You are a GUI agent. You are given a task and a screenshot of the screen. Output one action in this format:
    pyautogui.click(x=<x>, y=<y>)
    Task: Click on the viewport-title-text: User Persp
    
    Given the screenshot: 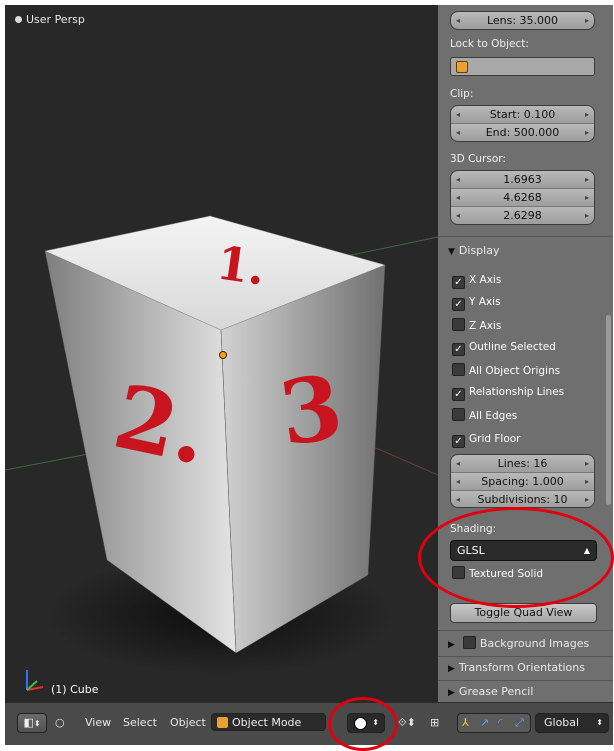 What is the action you would take?
    pyautogui.click(x=55, y=19)
    